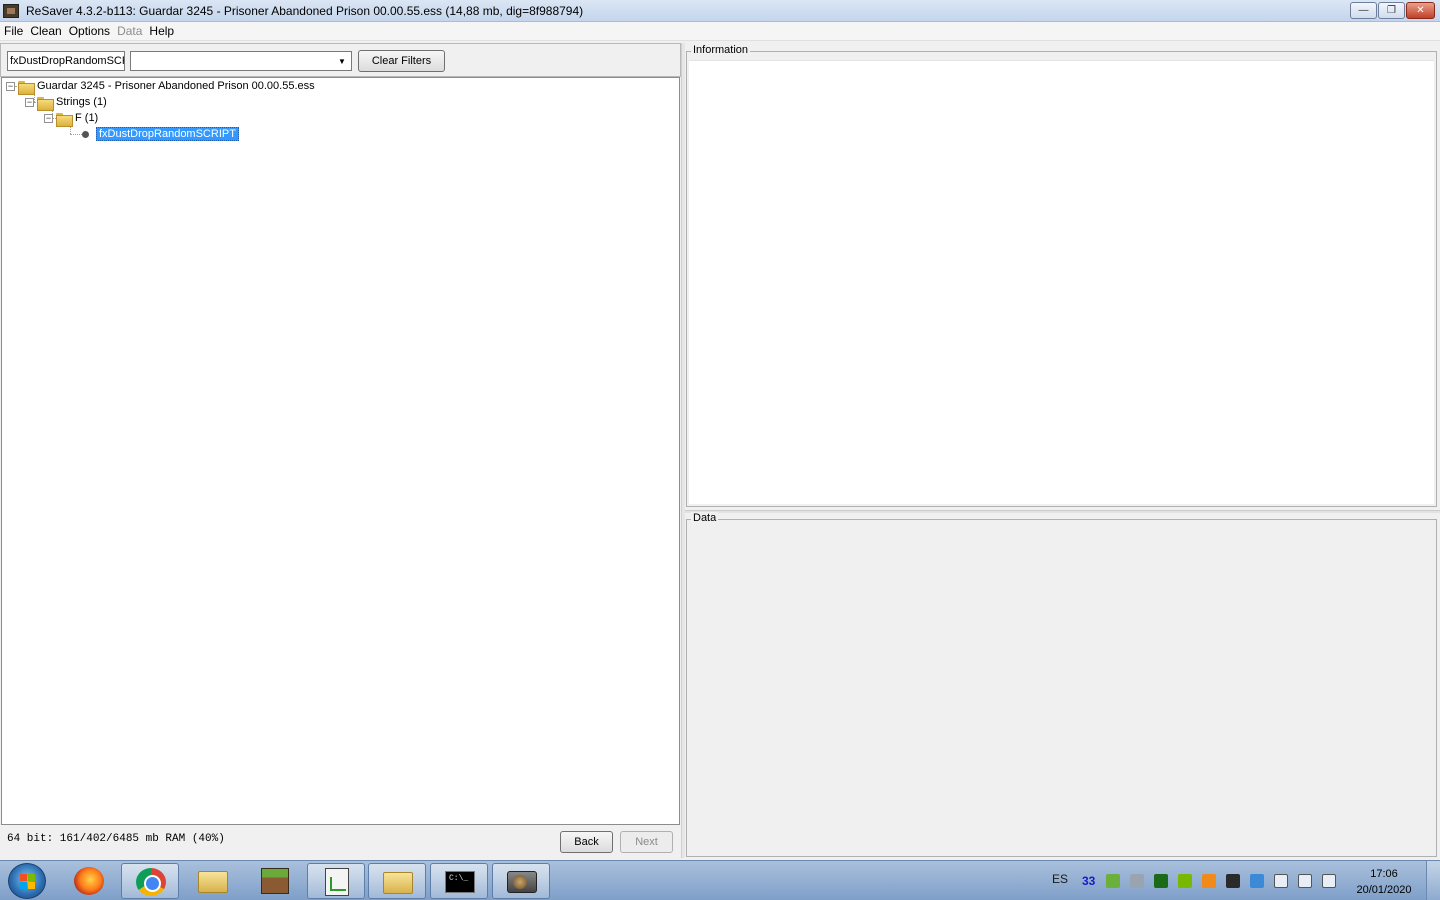 The image size is (1440, 900). Describe the element at coordinates (163, 31) in the screenshot. I see `menu-help: Help` at that location.